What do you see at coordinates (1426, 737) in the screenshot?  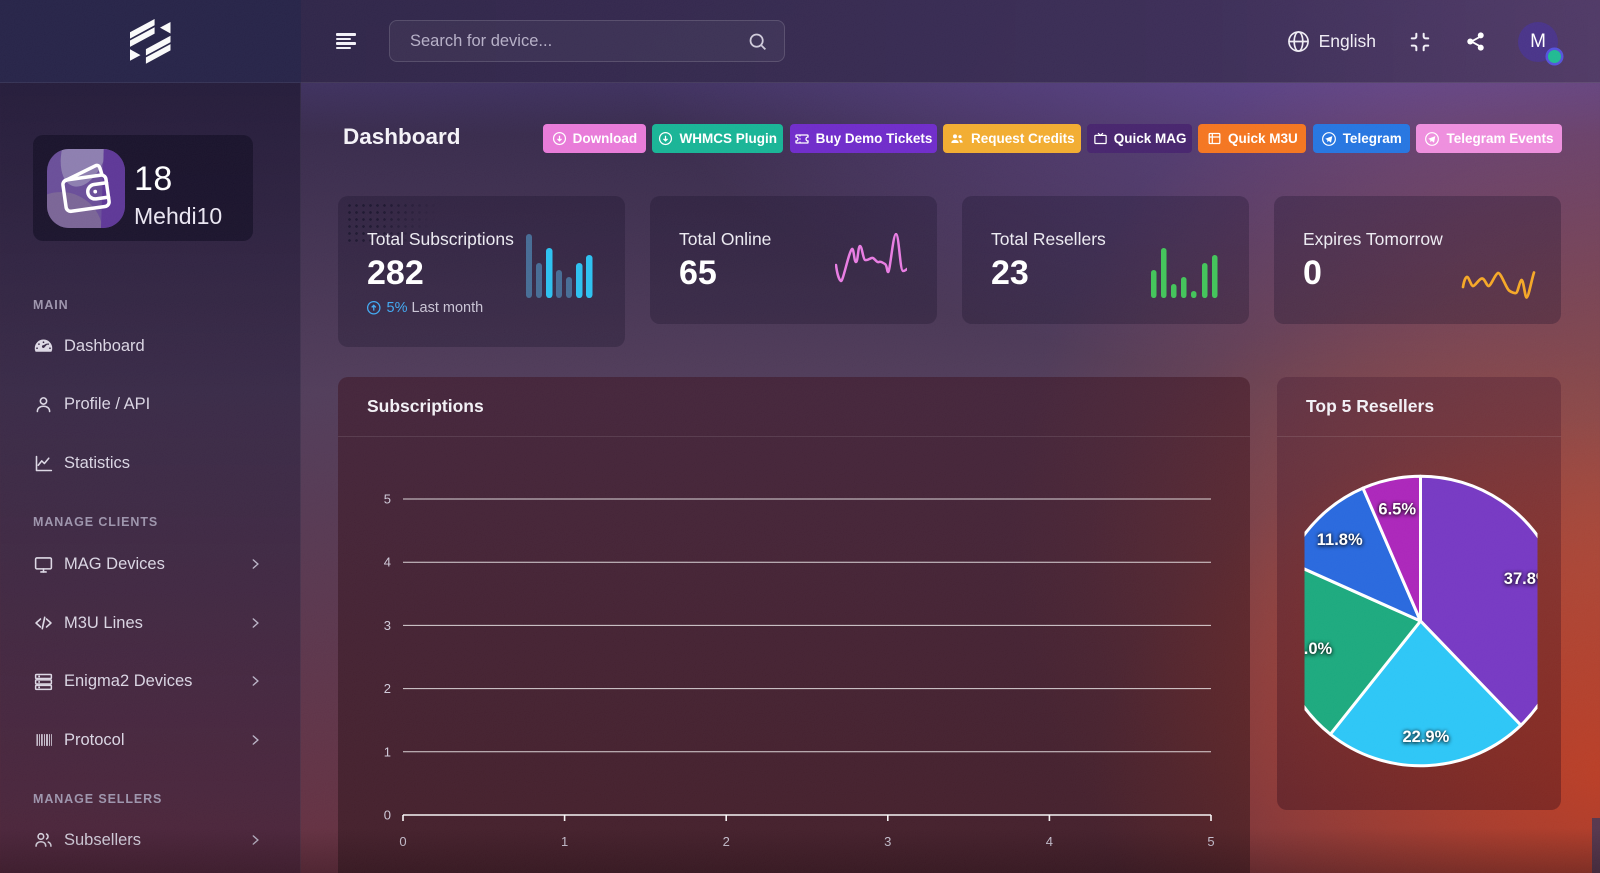 I see `svg-text: 22.9%` at bounding box center [1426, 737].